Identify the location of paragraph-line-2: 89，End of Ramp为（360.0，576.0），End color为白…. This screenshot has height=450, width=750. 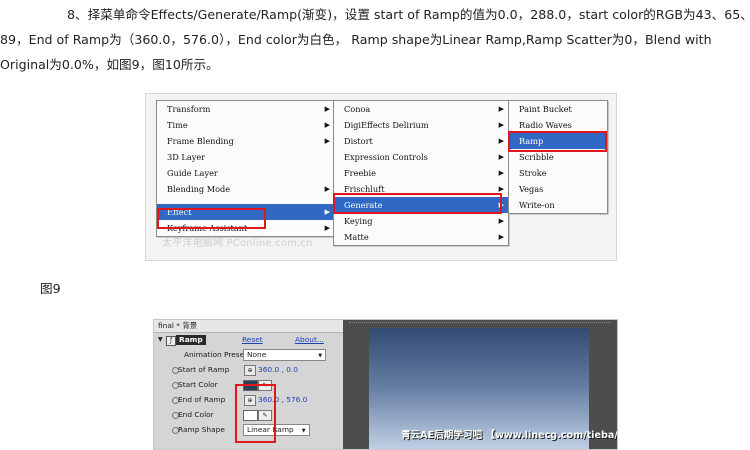
(356, 39).